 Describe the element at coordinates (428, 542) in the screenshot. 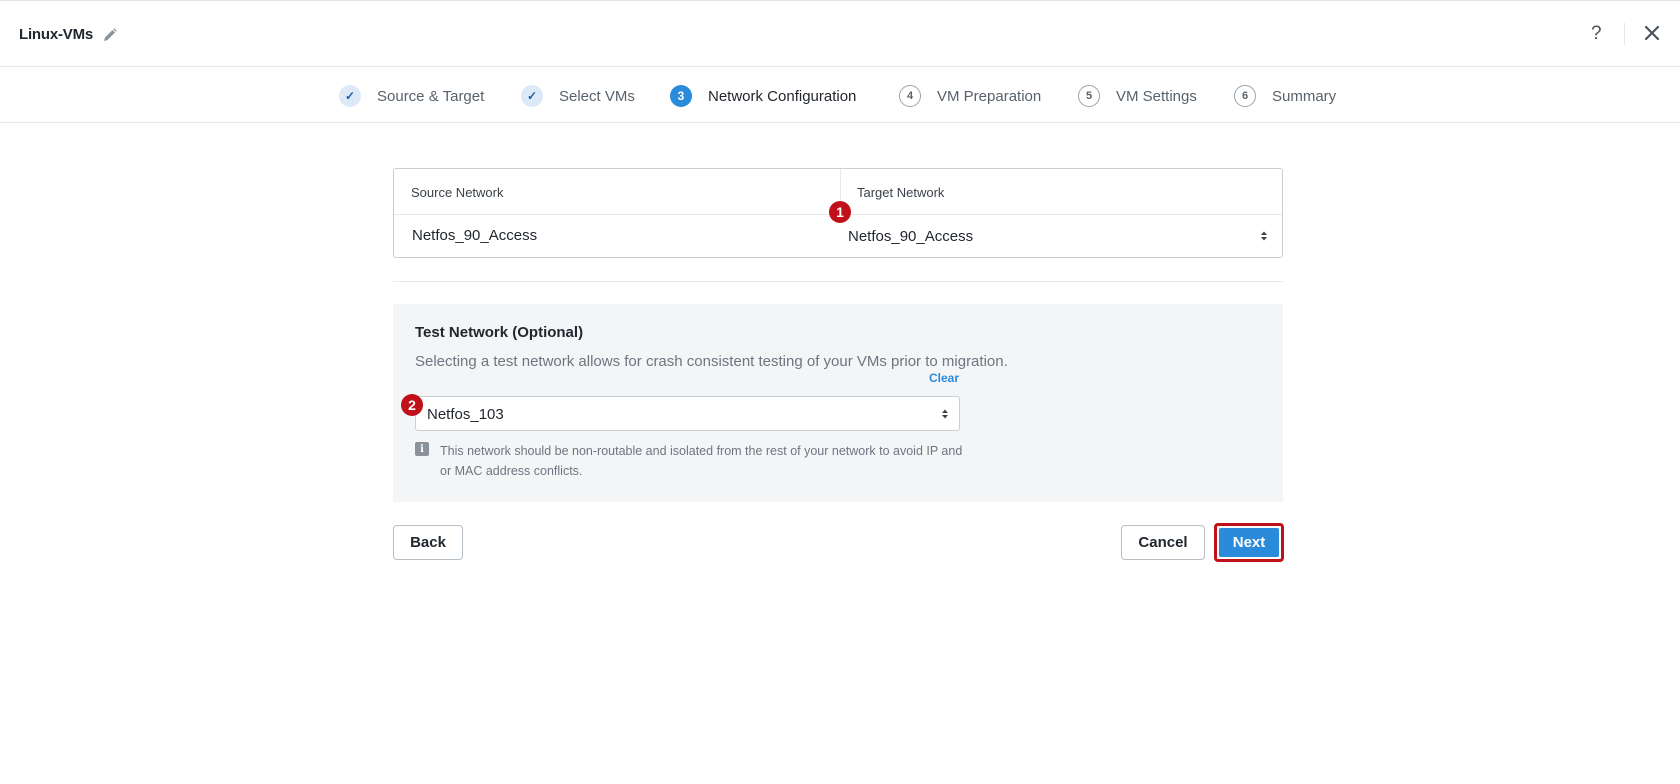

I see `back-button: Back` at that location.